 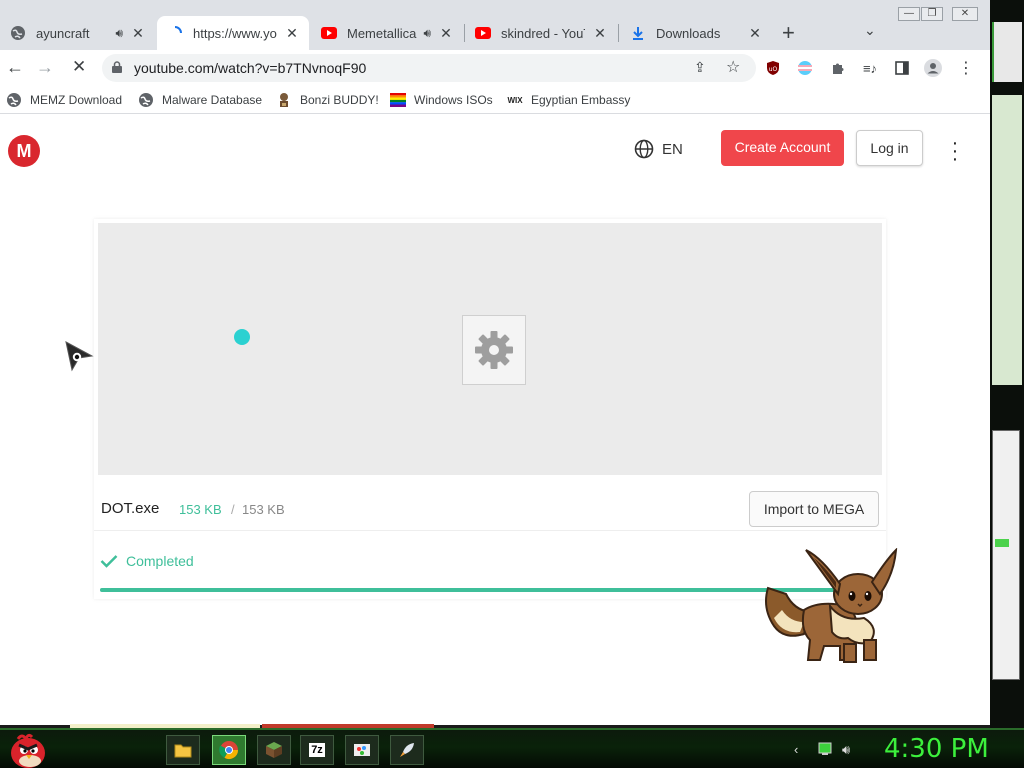 I want to click on bookmark-windows-isos: Windows ISOs, so click(x=441, y=100).